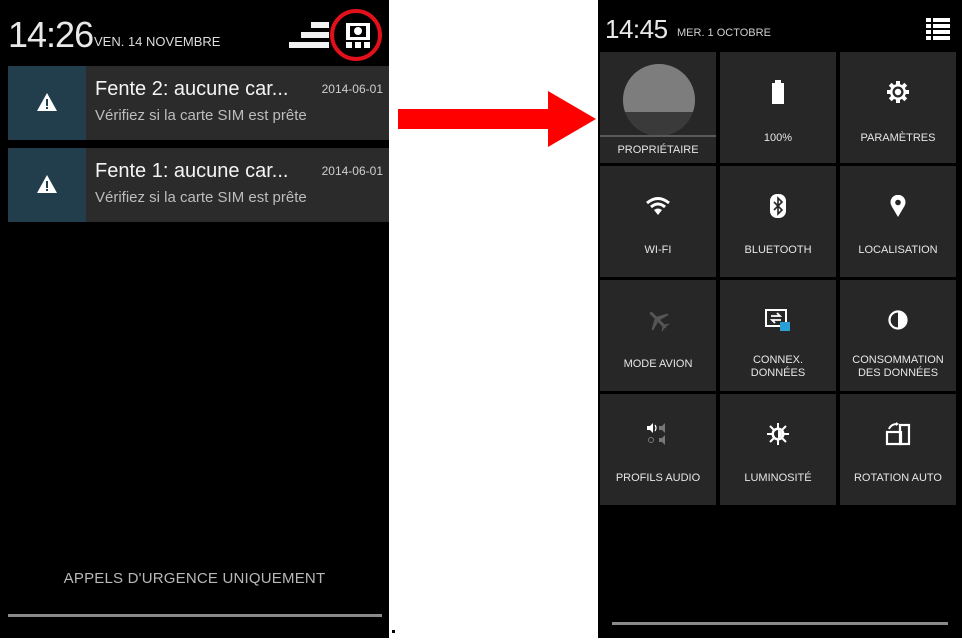 The width and height of the screenshot is (962, 640). I want to click on tile-label: LUMINOSITÉ, so click(778, 478).